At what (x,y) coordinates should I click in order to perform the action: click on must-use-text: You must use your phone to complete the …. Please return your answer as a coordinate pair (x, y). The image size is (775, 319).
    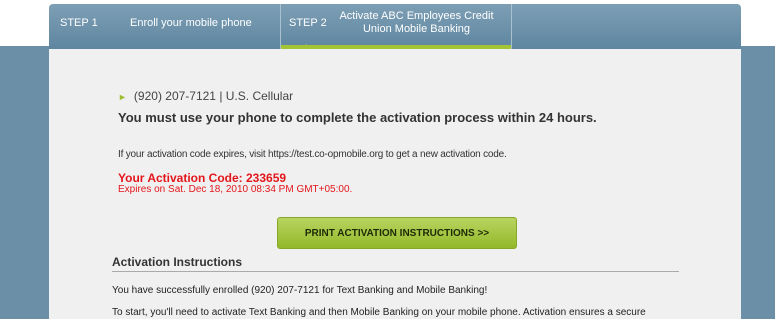
    Looking at the image, I should click on (357, 117).